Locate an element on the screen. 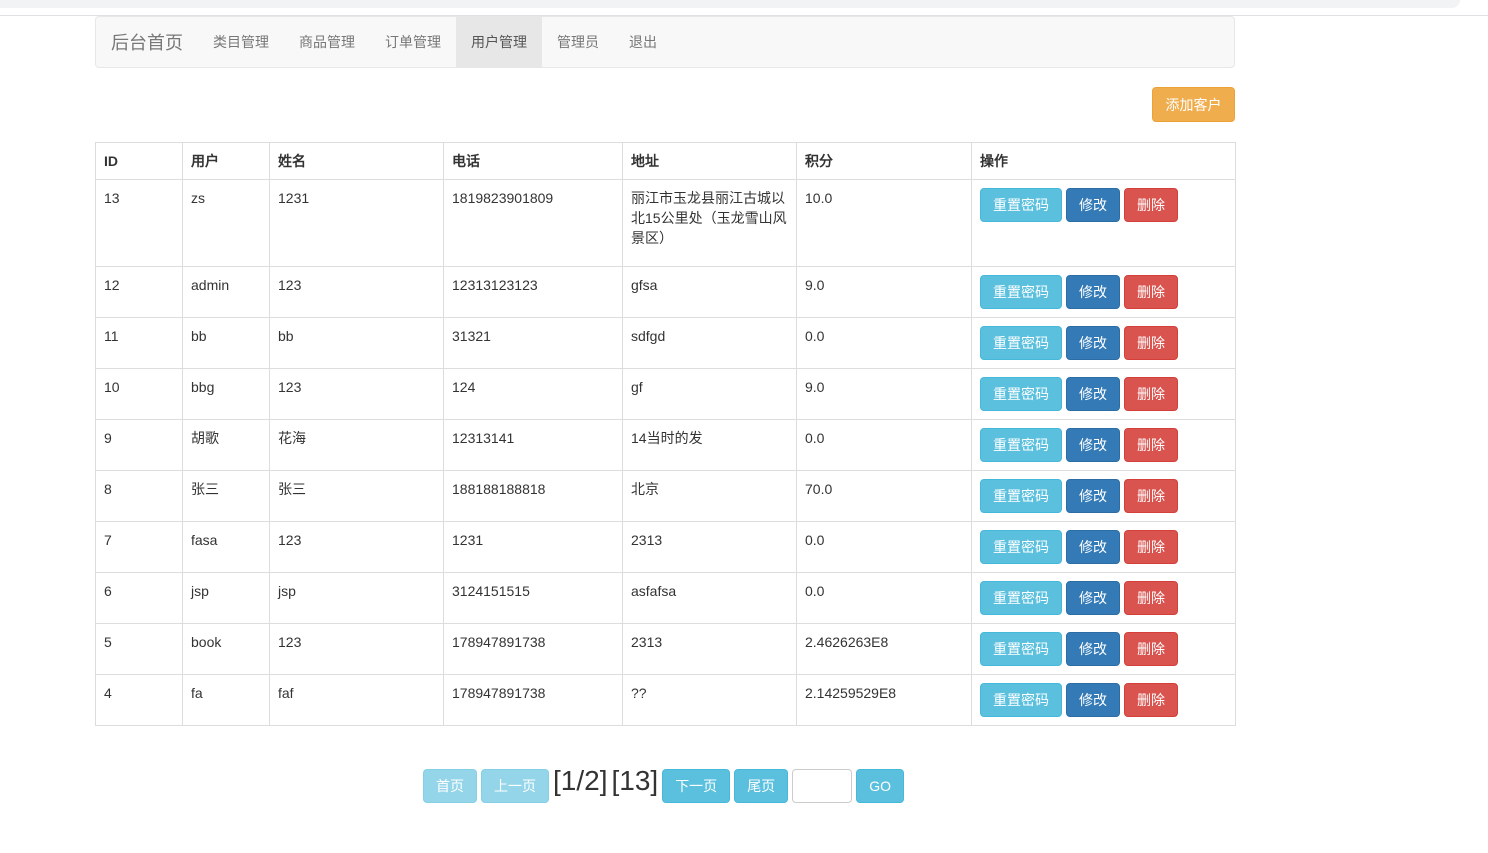 Image resolution: width=1488 pixels, height=853 pixels. cell-address: 北京 is located at coordinates (709, 496).